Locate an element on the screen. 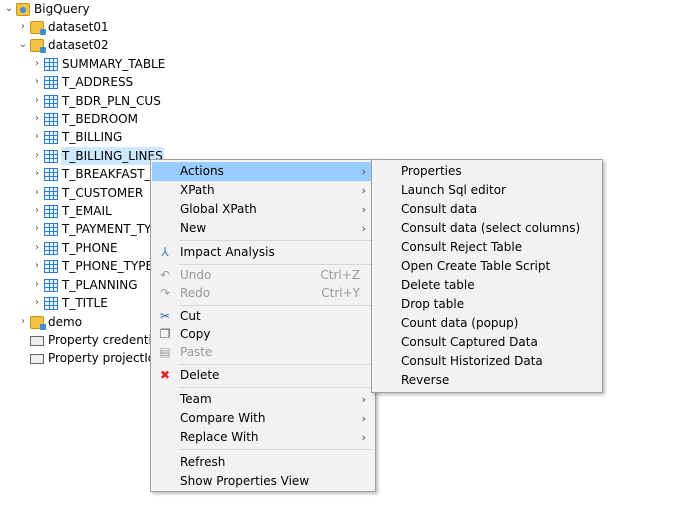 This screenshot has width=691, height=506. menu-item-delete: ✖ Delete is located at coordinates (263, 375).